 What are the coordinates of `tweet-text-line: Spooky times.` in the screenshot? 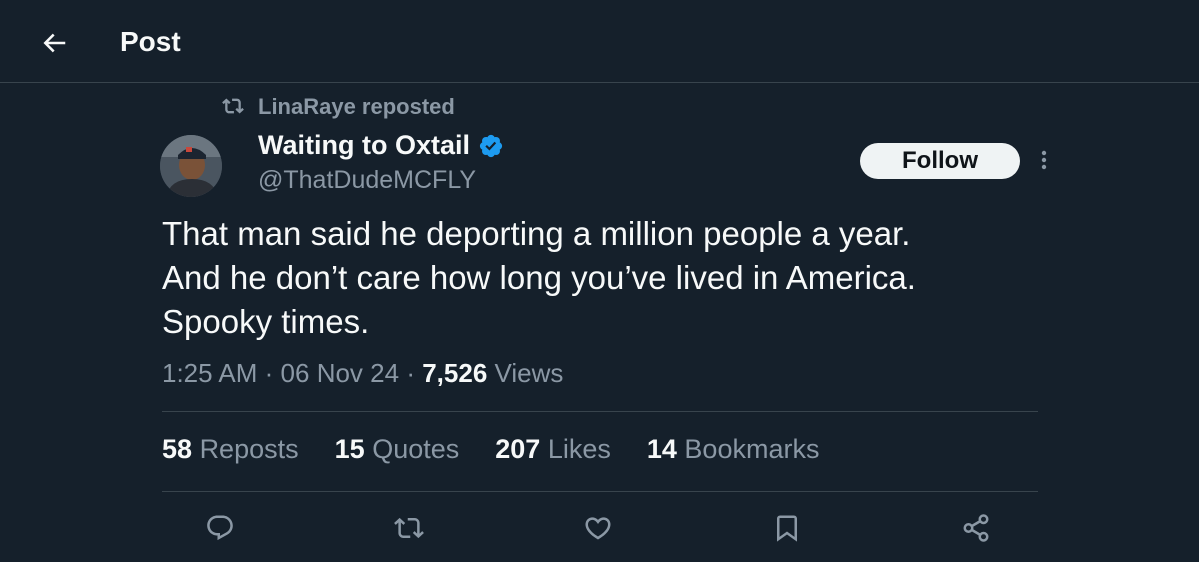 It's located at (266, 321).